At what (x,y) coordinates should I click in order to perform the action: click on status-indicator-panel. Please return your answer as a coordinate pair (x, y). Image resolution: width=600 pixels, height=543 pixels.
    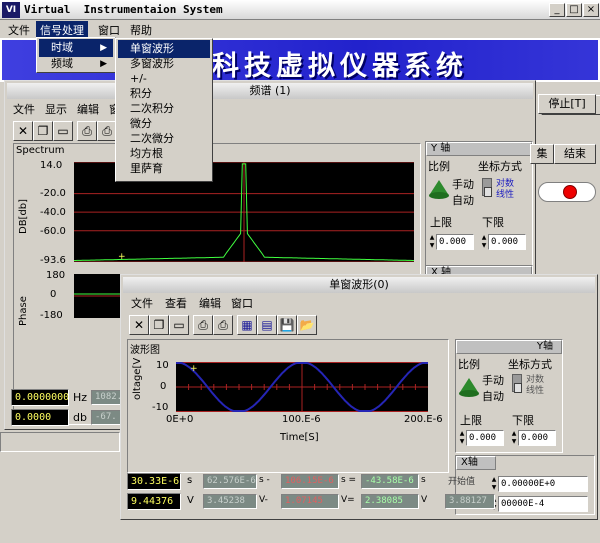
    Looking at the image, I should click on (567, 192).